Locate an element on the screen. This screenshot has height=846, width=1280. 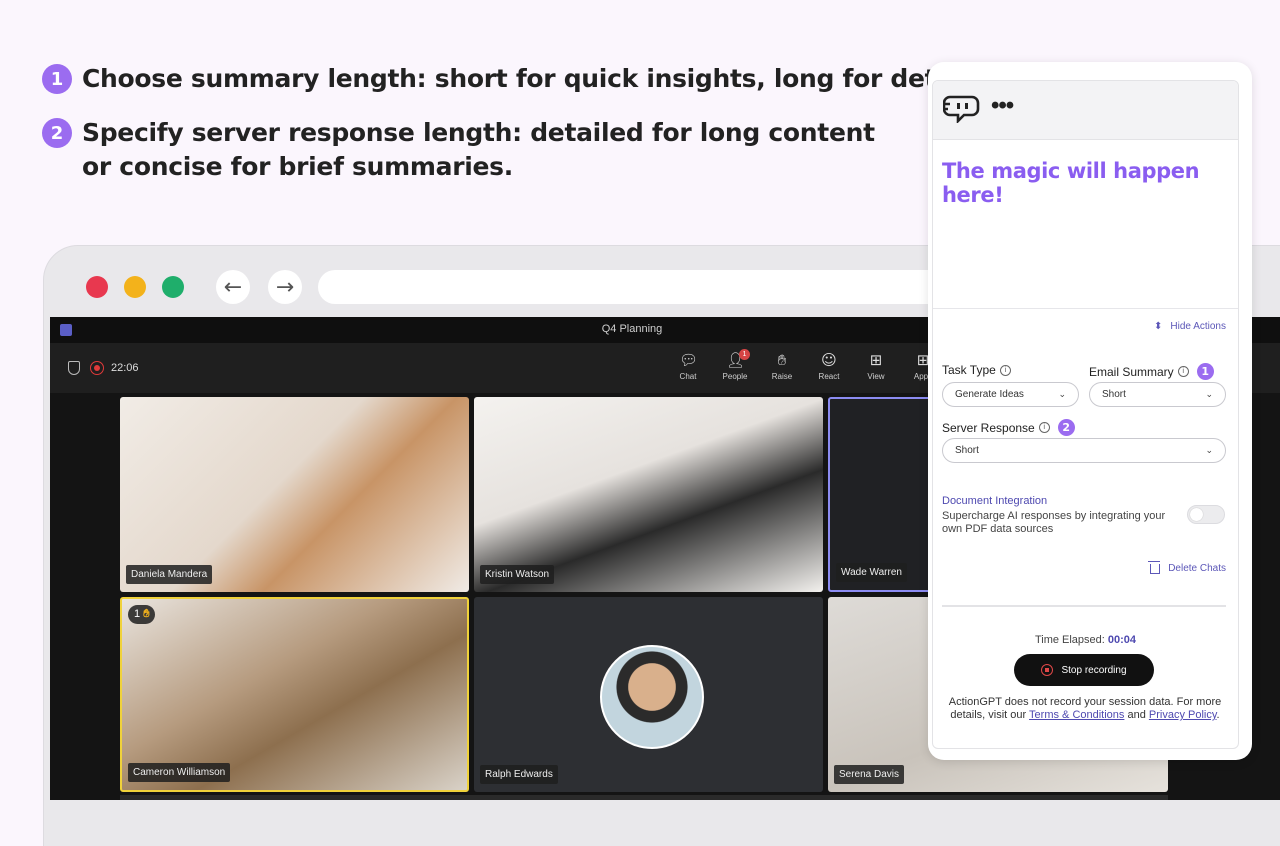
participant-tile: Ralph Edwards is located at coordinates (648, 694).